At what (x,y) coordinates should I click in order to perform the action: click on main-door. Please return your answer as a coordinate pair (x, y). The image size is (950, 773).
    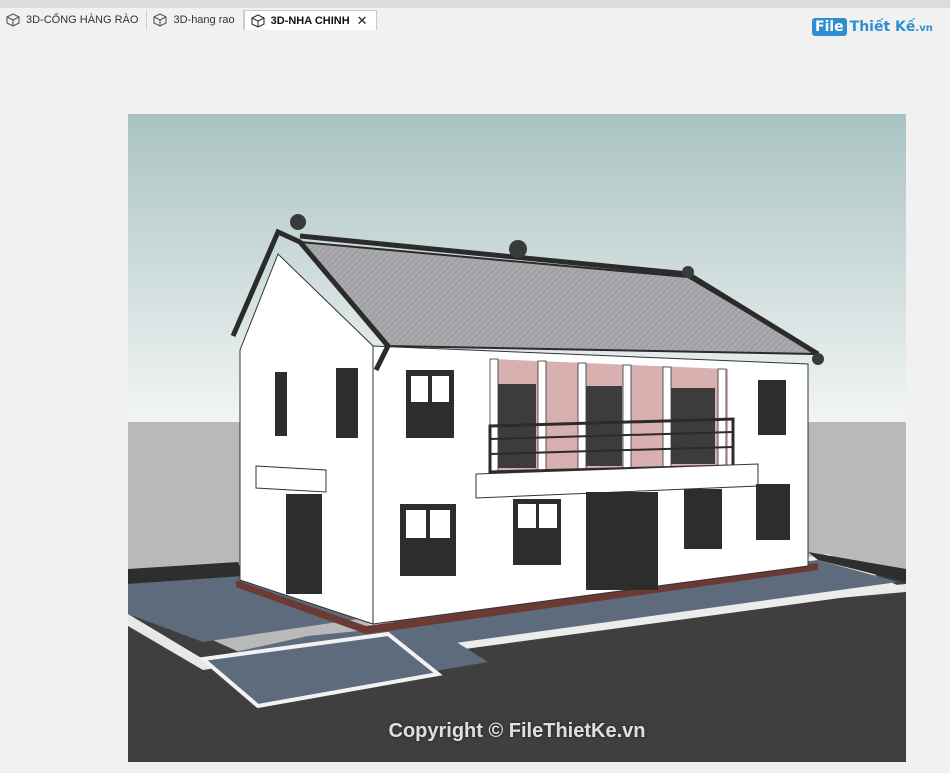
    Looking at the image, I should click on (622, 541).